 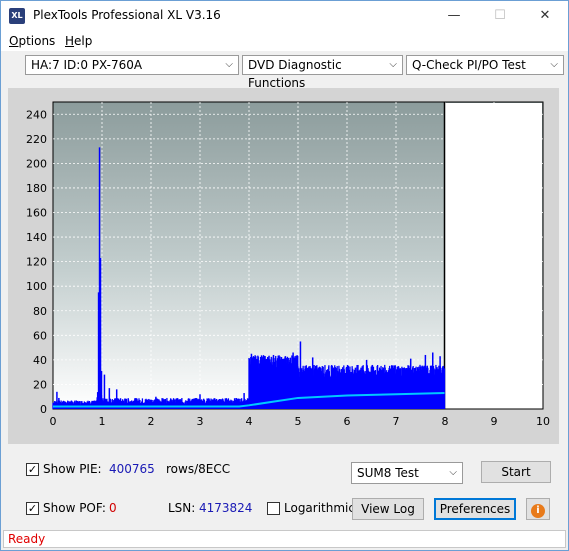 What do you see at coordinates (113, 508) in the screenshot?
I see `pof-value: 0` at bounding box center [113, 508].